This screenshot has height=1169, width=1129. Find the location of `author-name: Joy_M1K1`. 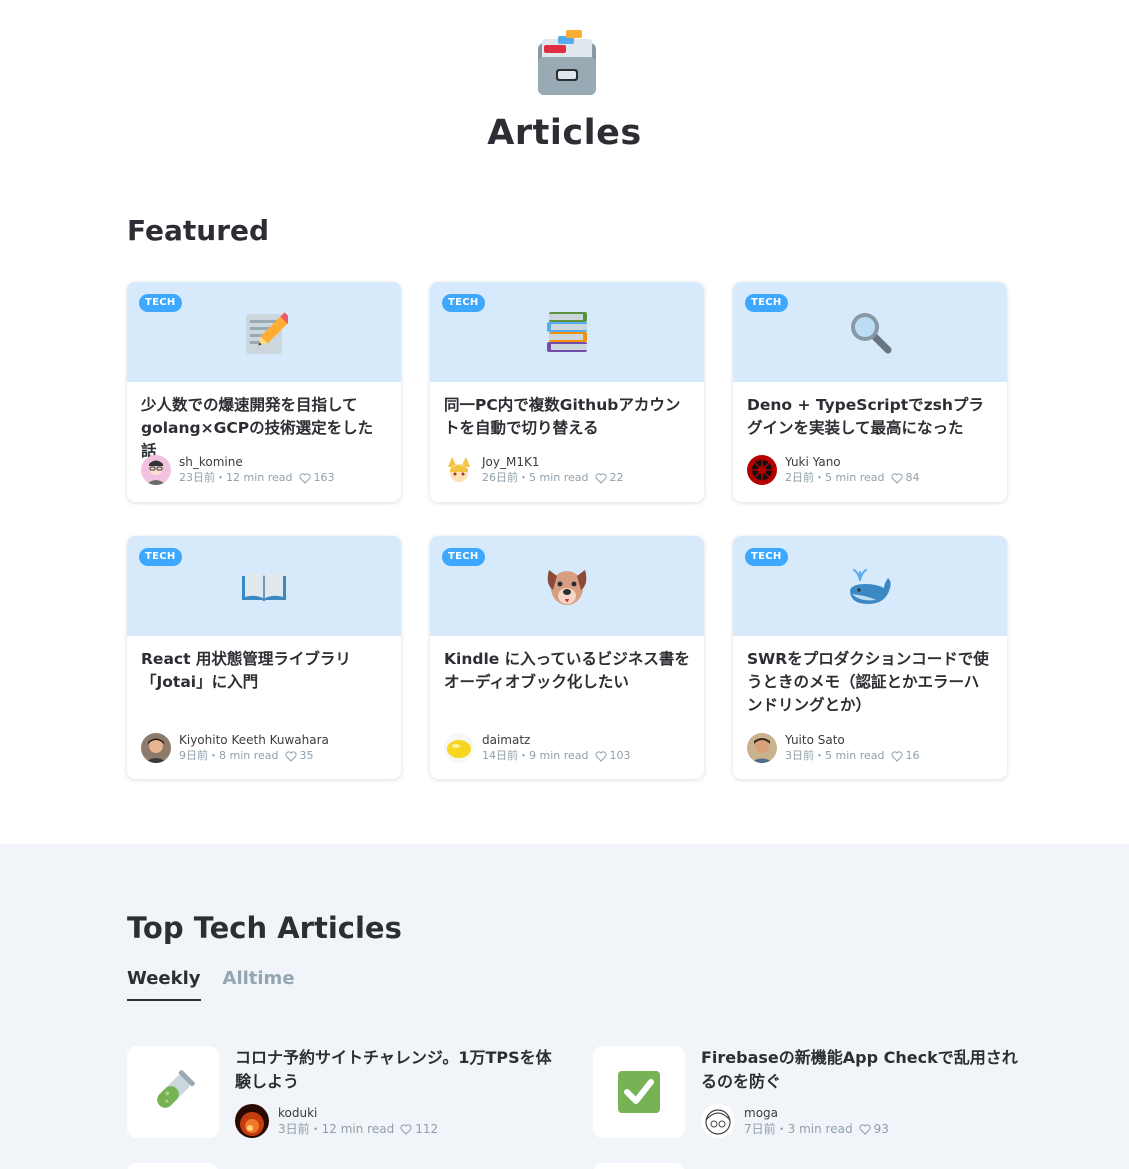

author-name: Joy_M1K1 is located at coordinates (553, 462).